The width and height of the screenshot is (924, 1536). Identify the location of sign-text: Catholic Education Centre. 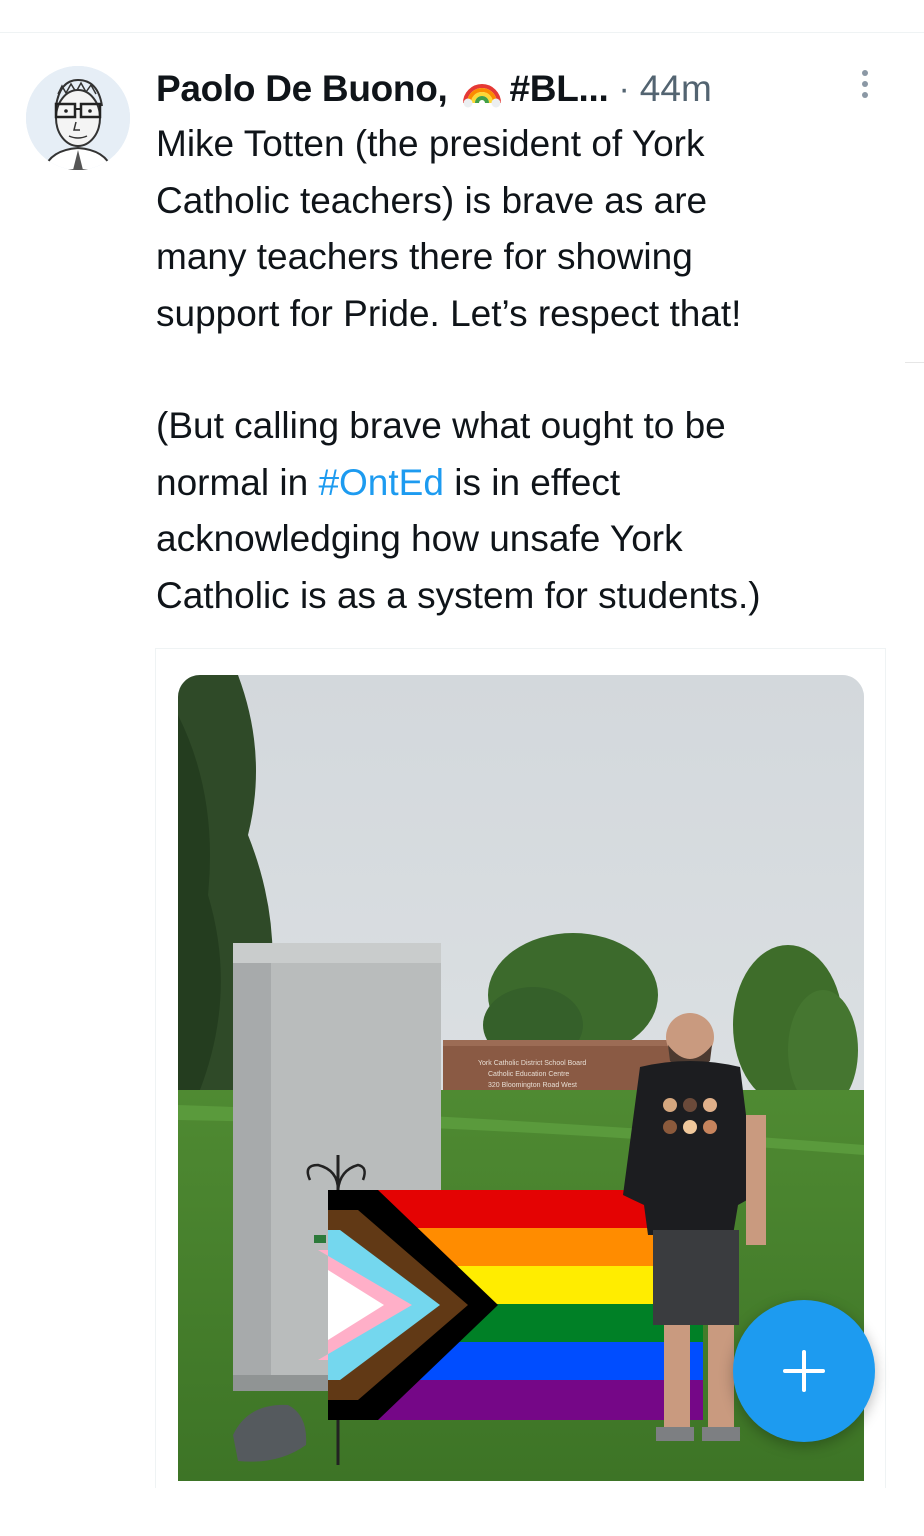
(528, 1074).